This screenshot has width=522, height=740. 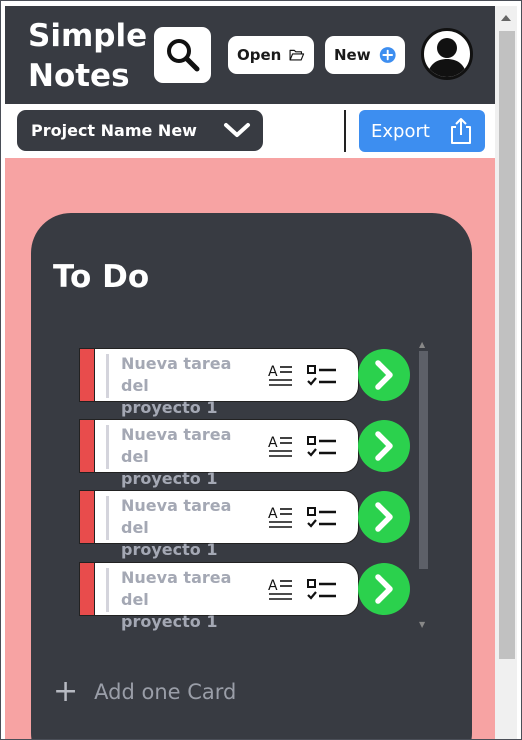 I want to click on column-scroll-down-arrow: ▼, so click(x=422, y=624).